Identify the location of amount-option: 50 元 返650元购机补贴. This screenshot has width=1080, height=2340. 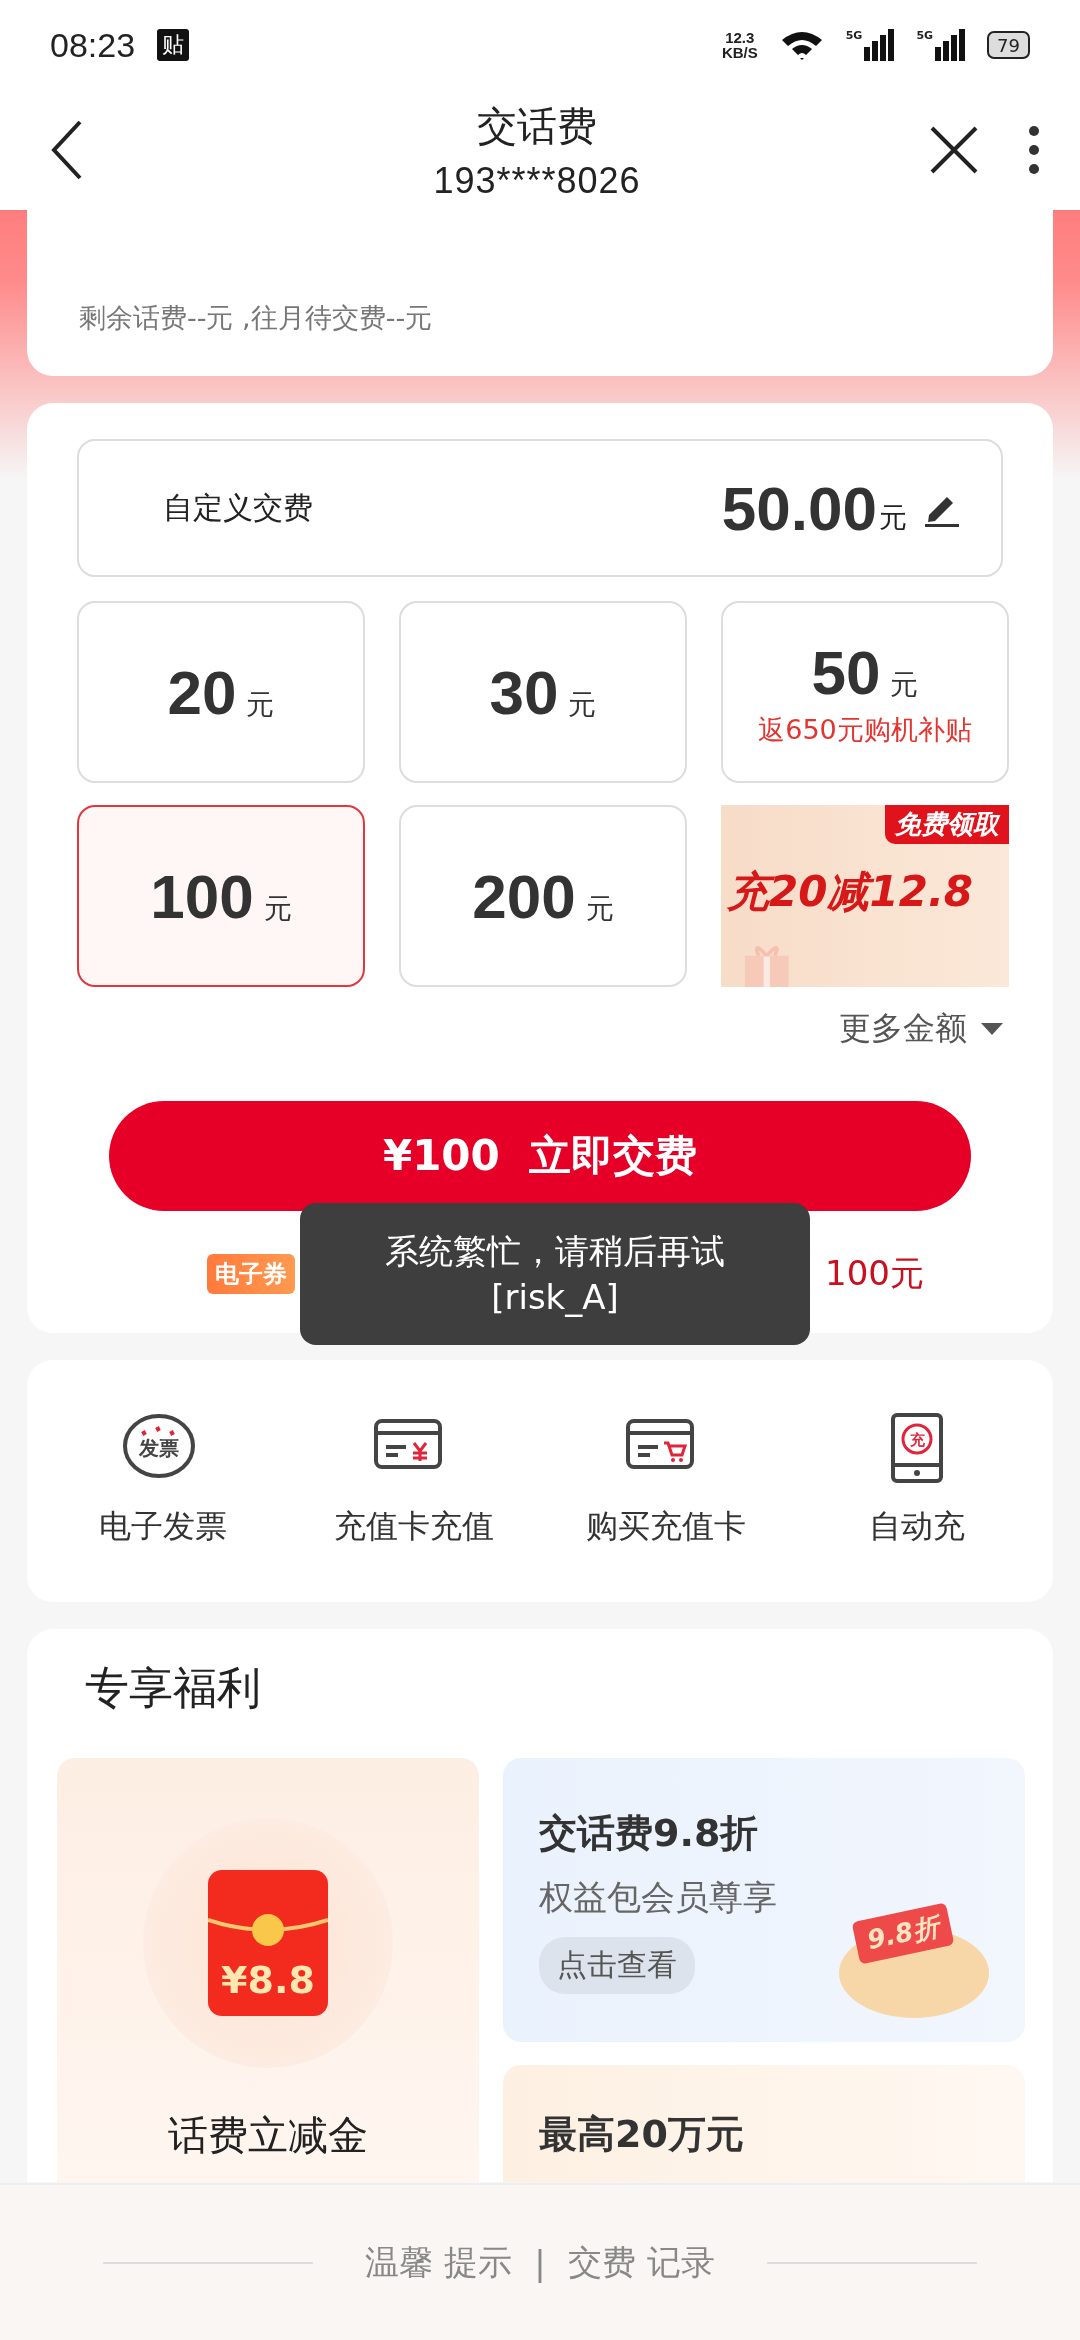
(865, 692).